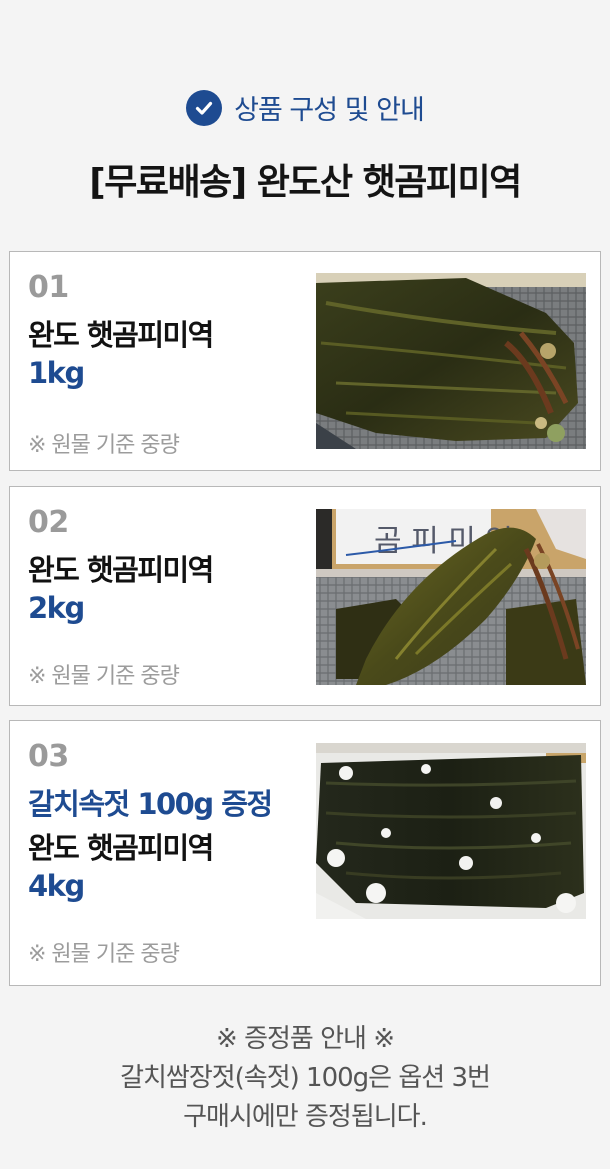 The image size is (610, 1169). What do you see at coordinates (56, 886) in the screenshot?
I see `option-weight: 4kg` at bounding box center [56, 886].